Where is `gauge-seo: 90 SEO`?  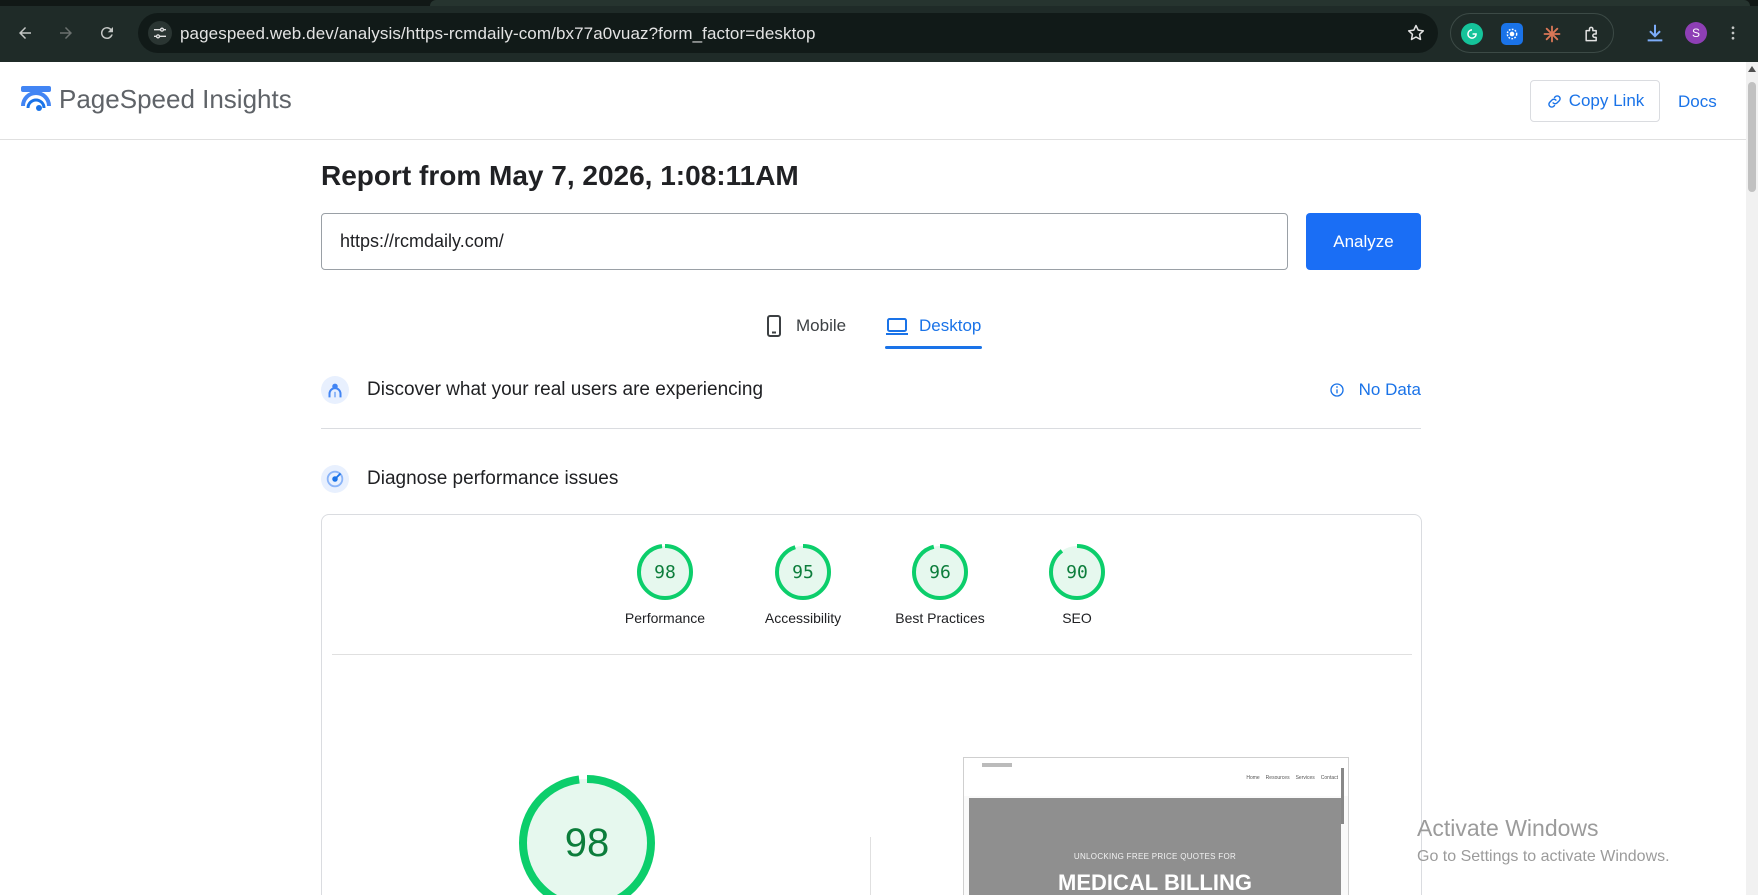
gauge-seo: 90 SEO is located at coordinates (1077, 584).